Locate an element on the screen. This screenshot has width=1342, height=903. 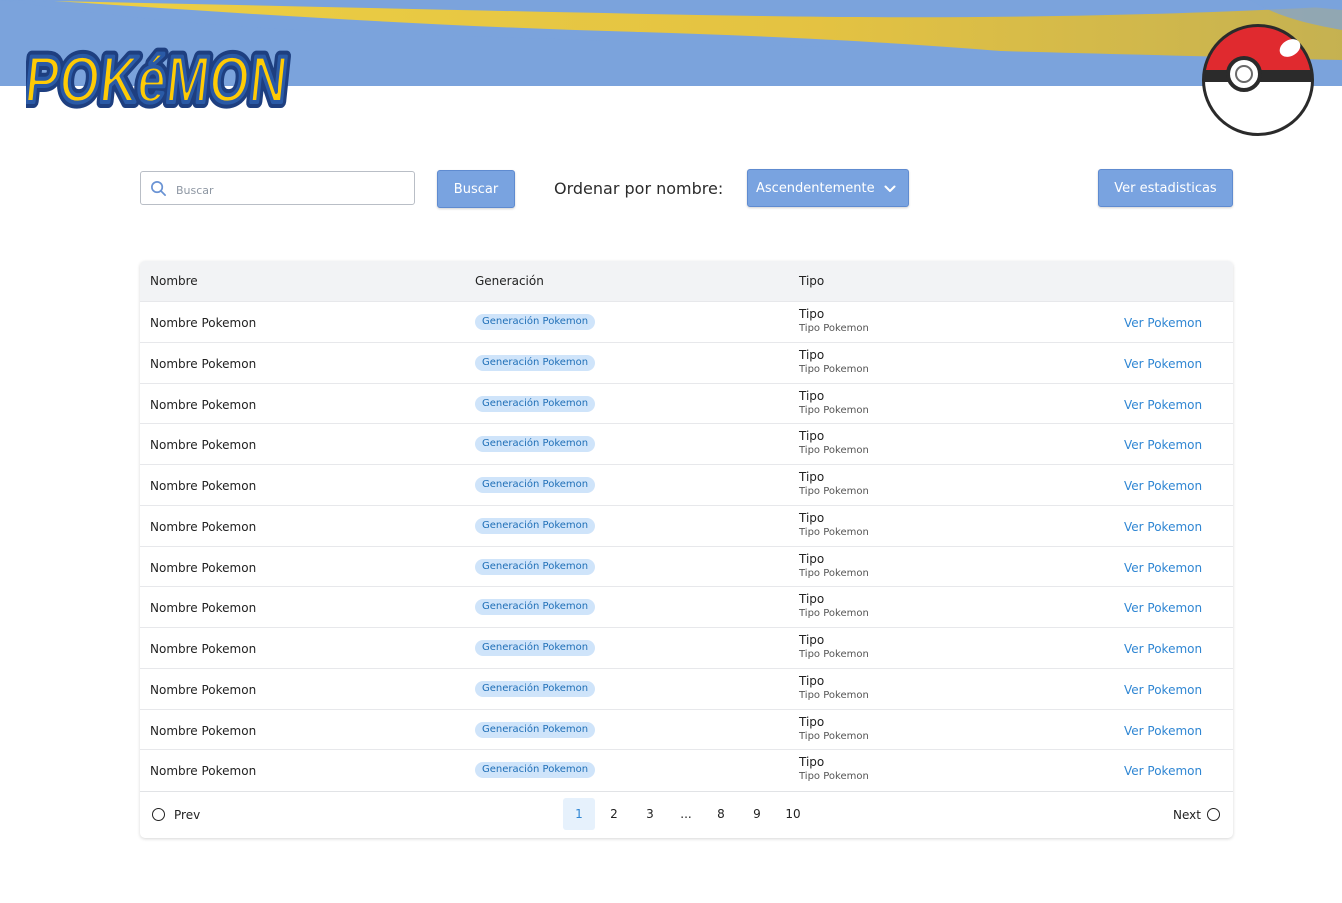
page-button-8: 8 is located at coordinates (721, 814).